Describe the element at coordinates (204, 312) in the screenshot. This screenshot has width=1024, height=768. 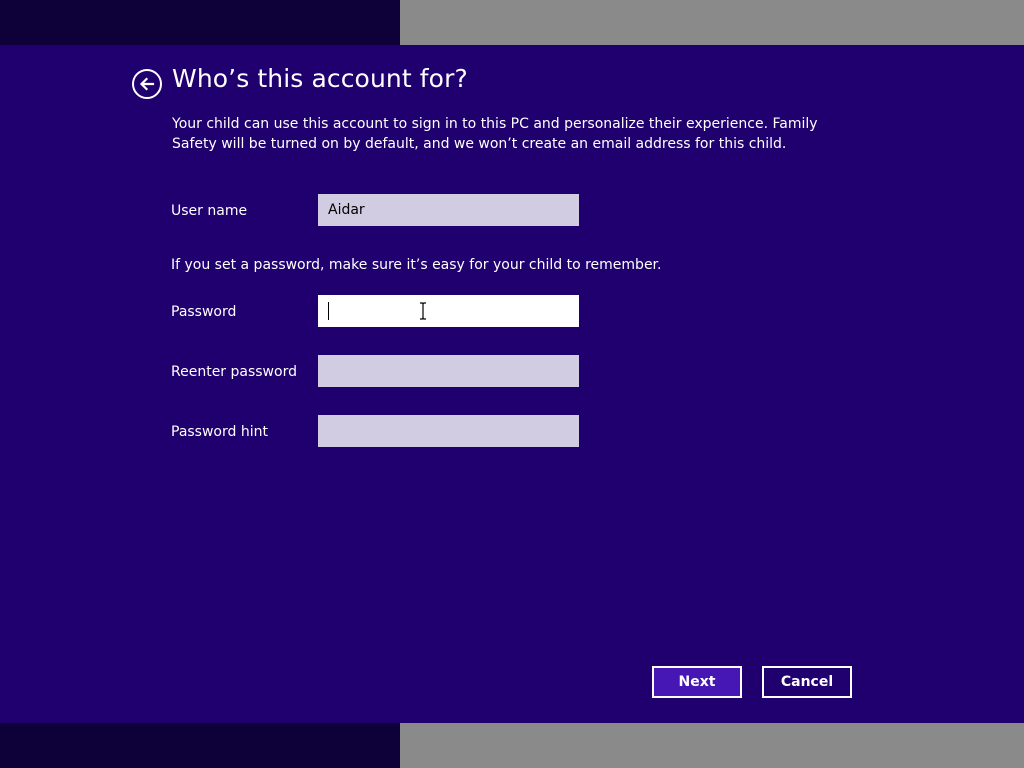
I see `password-label: Password` at that location.